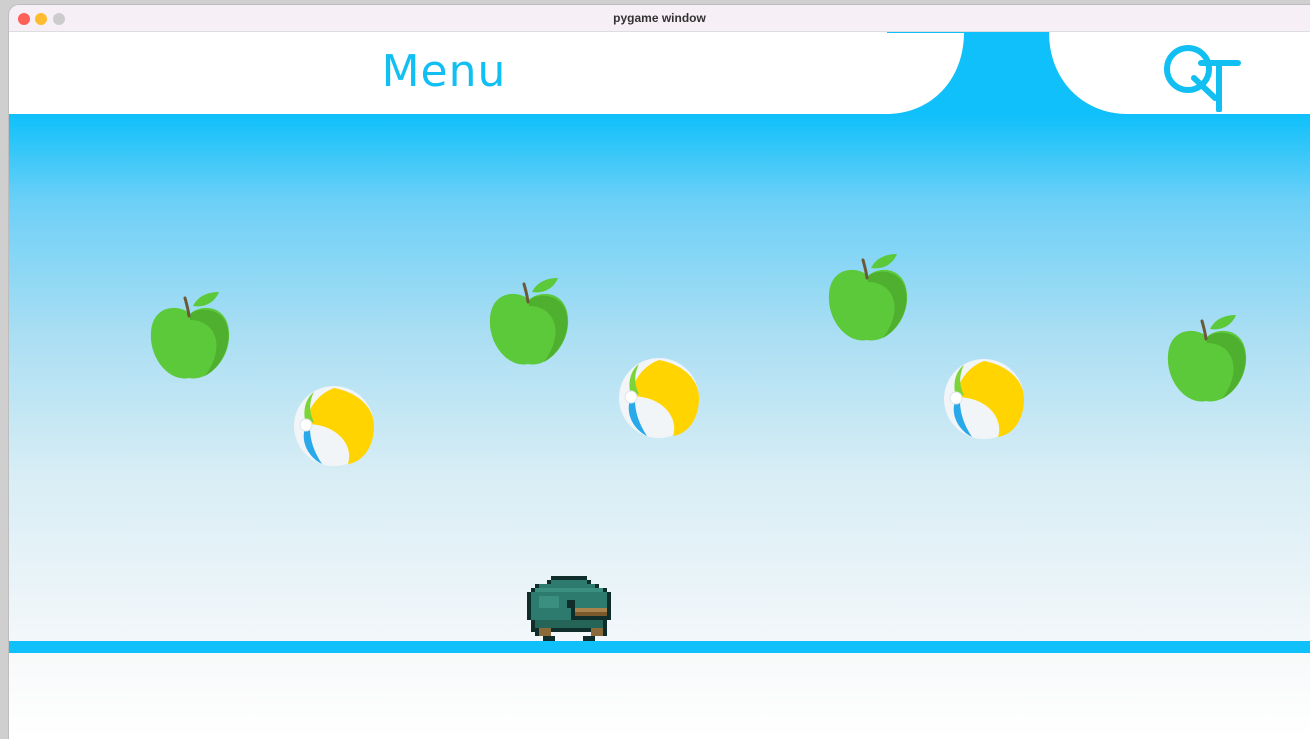  Describe the element at coordinates (659, 696) in the screenshot. I see `floor-area` at that location.